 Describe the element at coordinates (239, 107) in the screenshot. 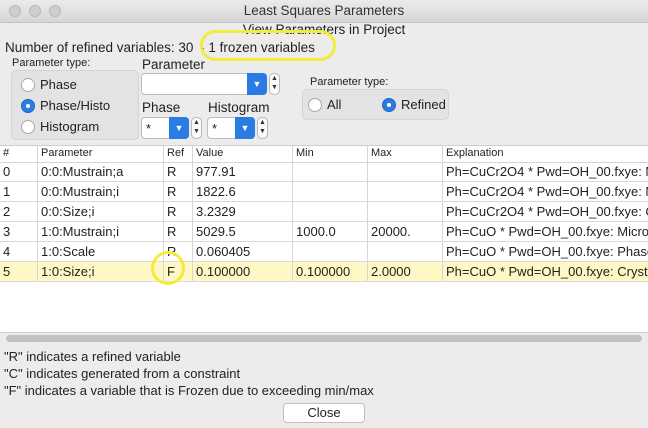

I see `histogram-label: Histogram` at that location.